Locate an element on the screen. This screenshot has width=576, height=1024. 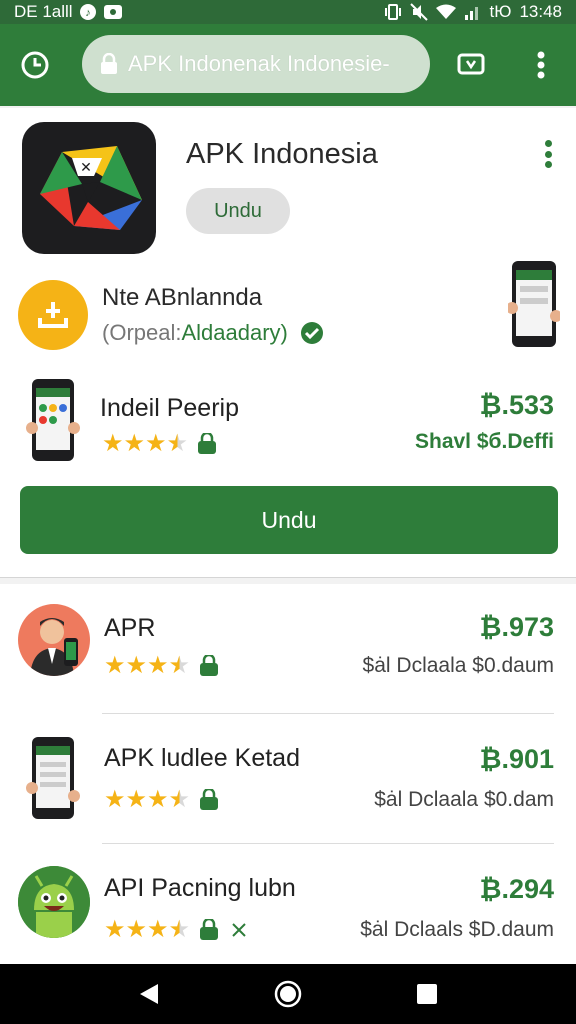
notice-subtitle: (Orpeal: Aldaadary) is located at coordinates (213, 333).